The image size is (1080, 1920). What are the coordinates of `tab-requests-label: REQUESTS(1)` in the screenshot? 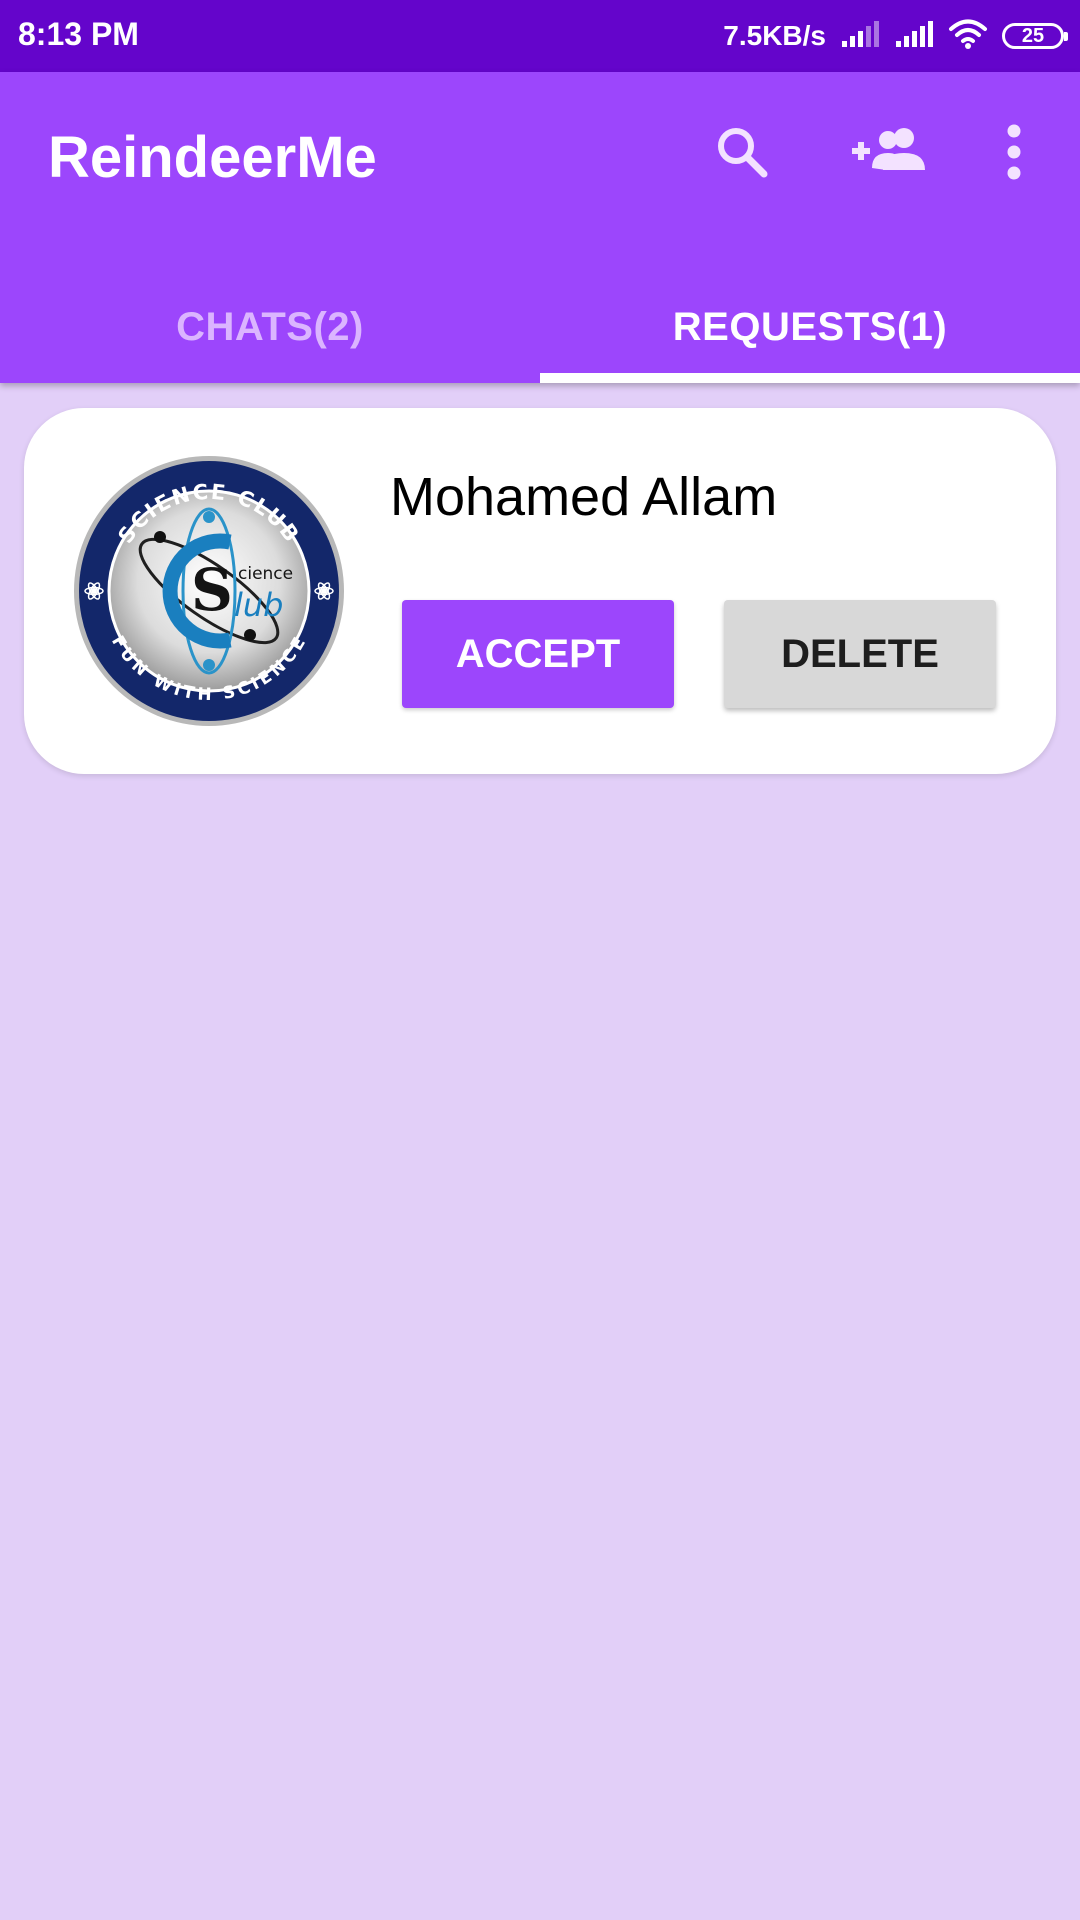 It's located at (810, 327).